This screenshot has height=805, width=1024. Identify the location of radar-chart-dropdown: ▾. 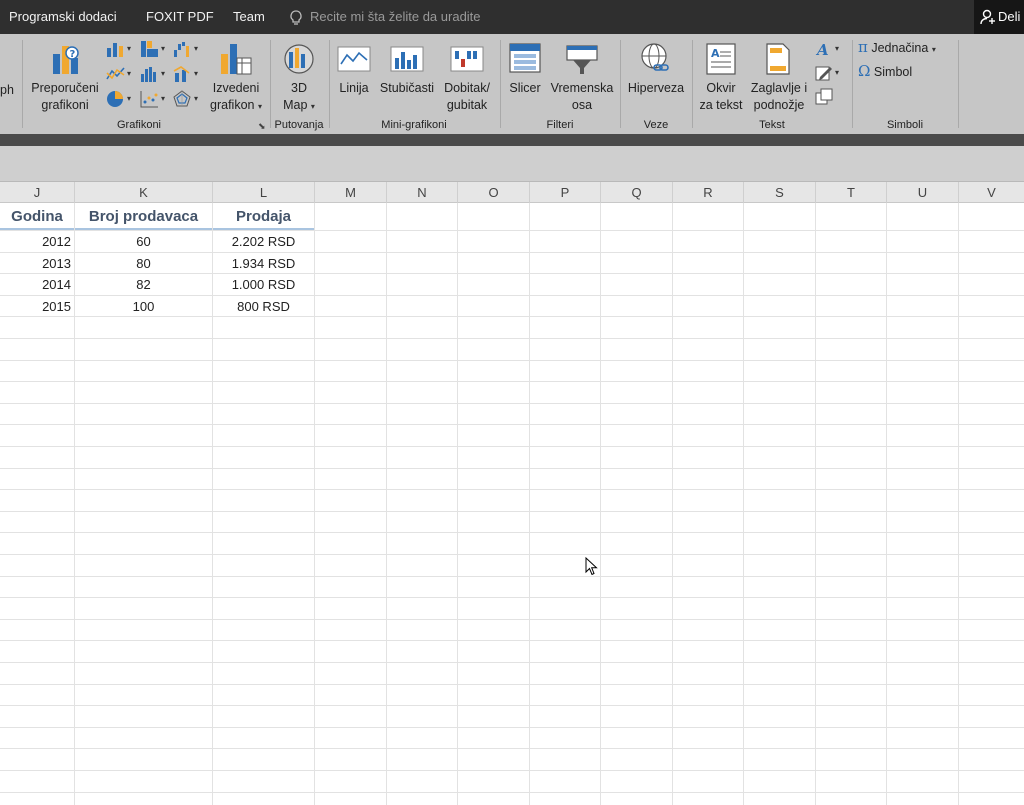
(187, 100).